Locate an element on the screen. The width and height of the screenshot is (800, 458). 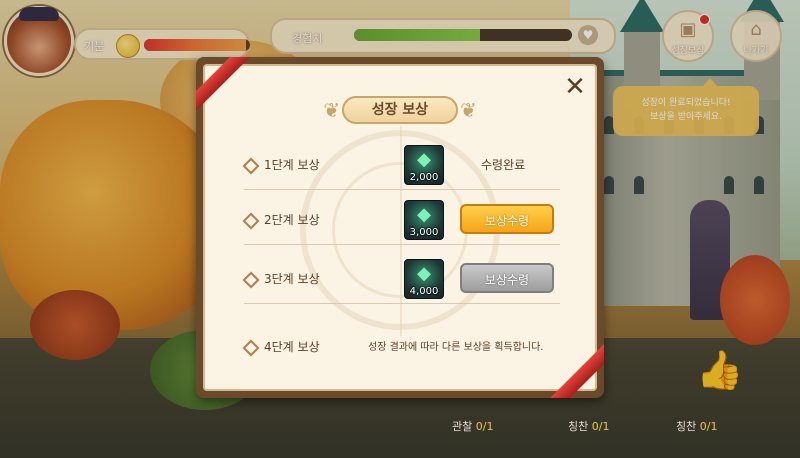
reward-row-2: 2단계 보상 ◆ 3,000 보상수령 is located at coordinates (401, 221).